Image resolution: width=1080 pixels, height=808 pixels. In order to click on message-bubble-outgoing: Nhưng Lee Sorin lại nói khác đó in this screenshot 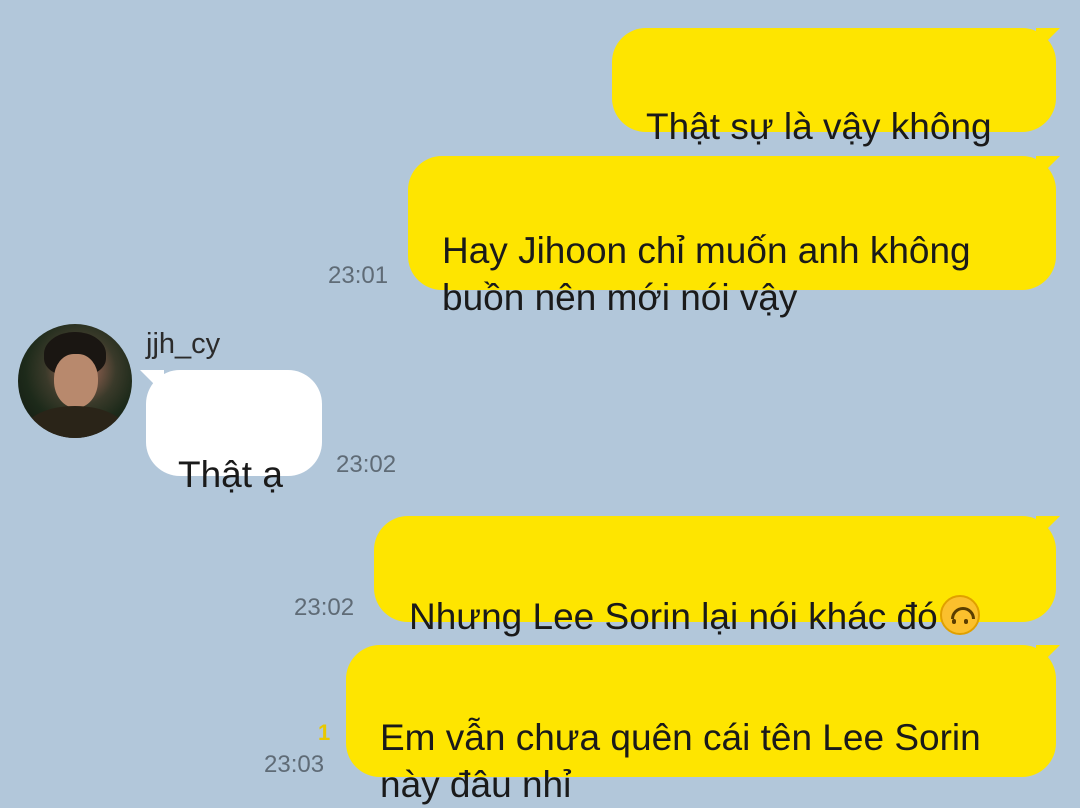, I will do `click(715, 576)`.